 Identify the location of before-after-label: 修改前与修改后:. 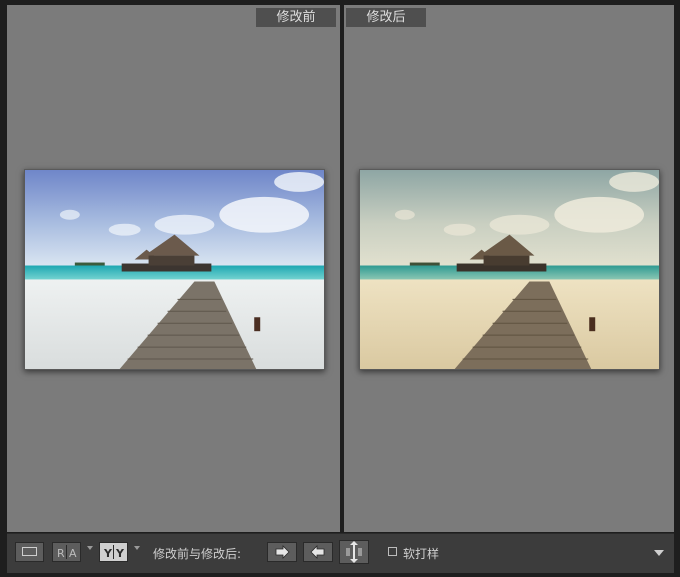
(197, 554).